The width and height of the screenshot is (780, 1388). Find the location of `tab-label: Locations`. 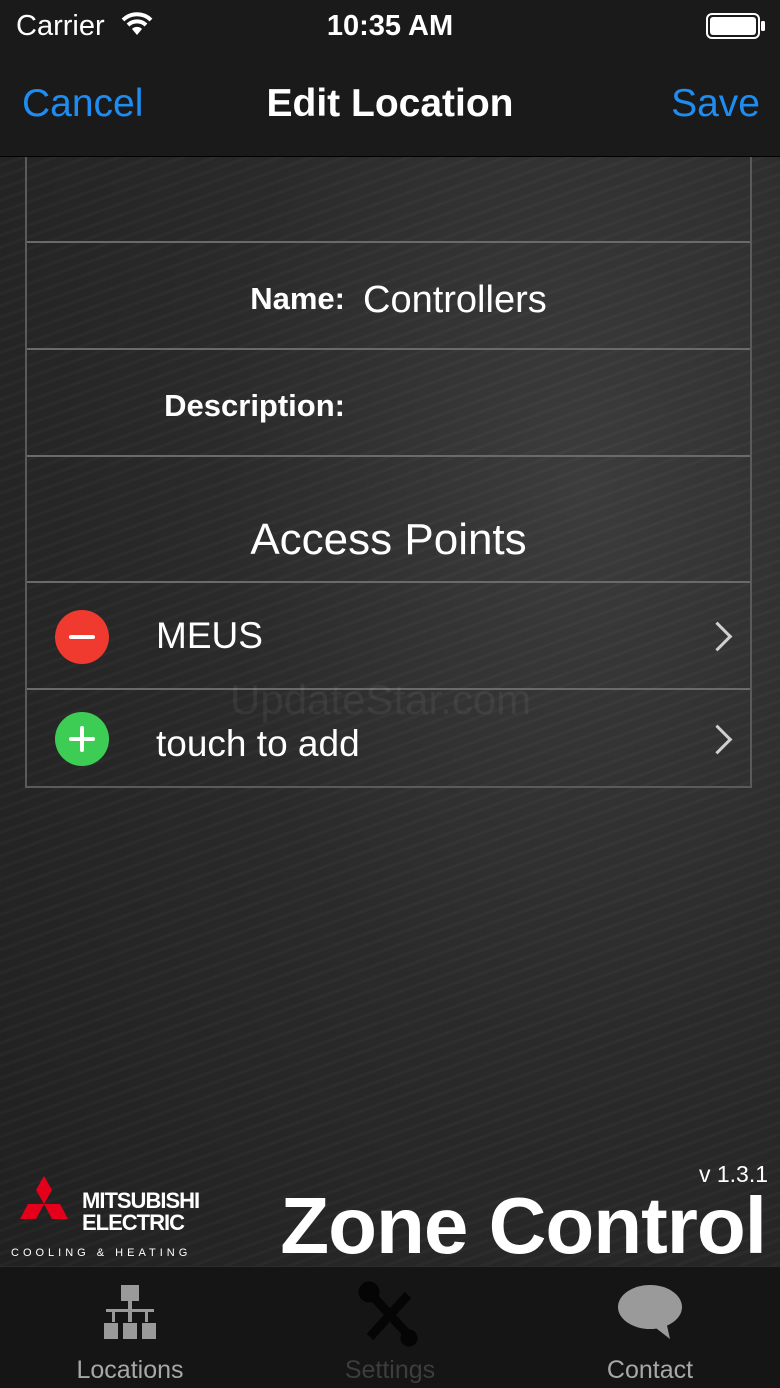

tab-label: Locations is located at coordinates (130, 1370).